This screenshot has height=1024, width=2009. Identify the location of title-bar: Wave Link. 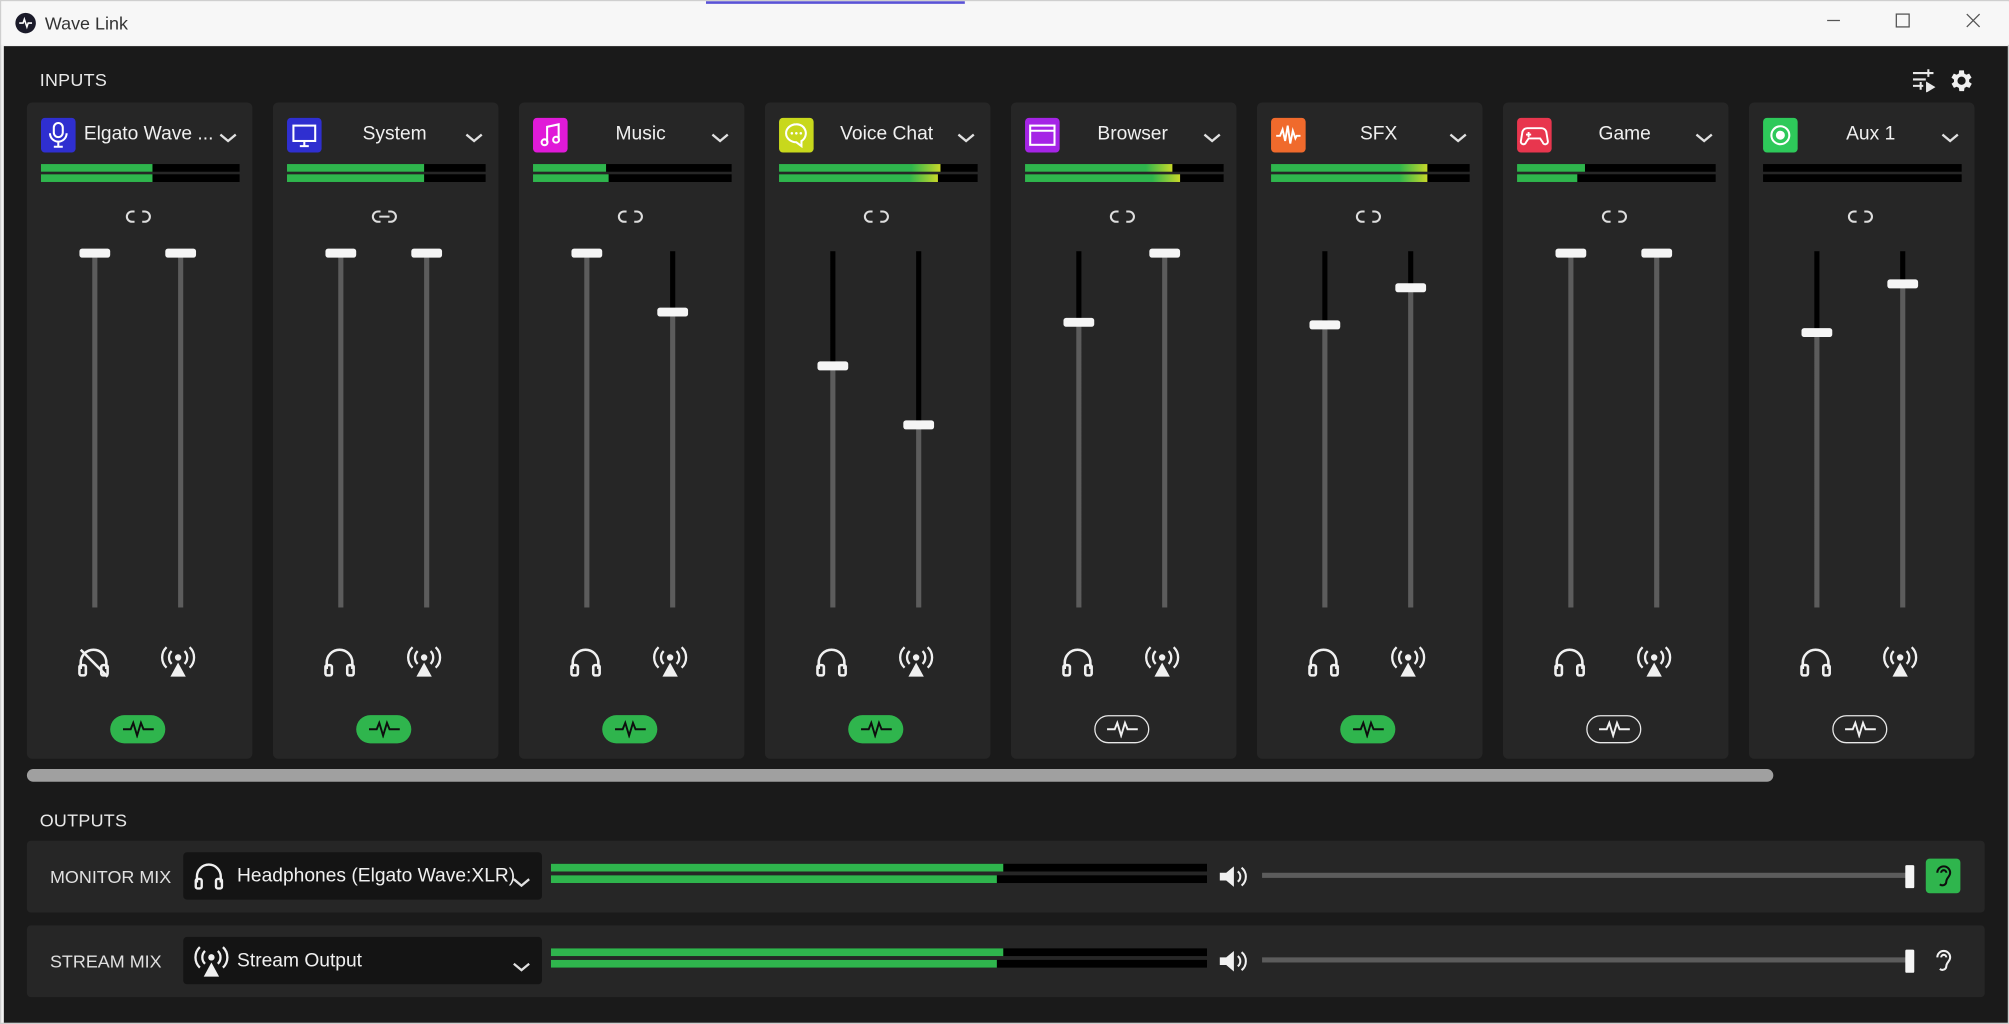
(1005, 23).